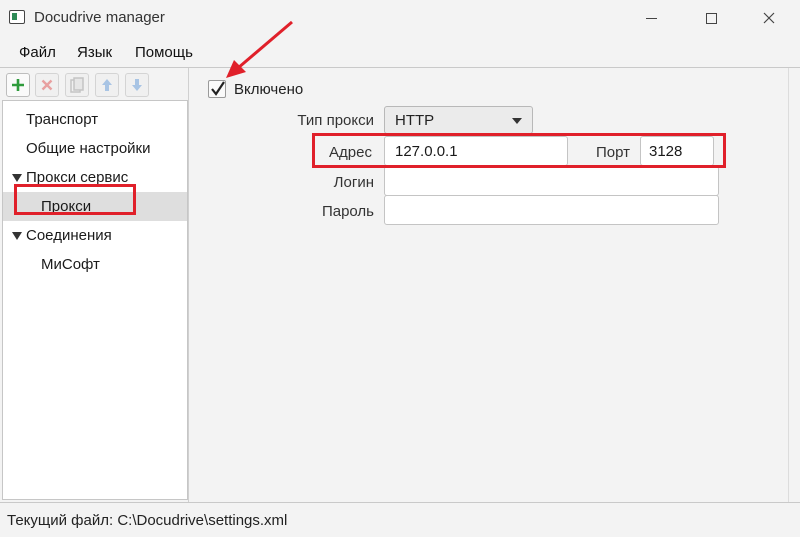 Image resolution: width=800 pixels, height=537 pixels. I want to click on port-value: 3128, so click(666, 151).